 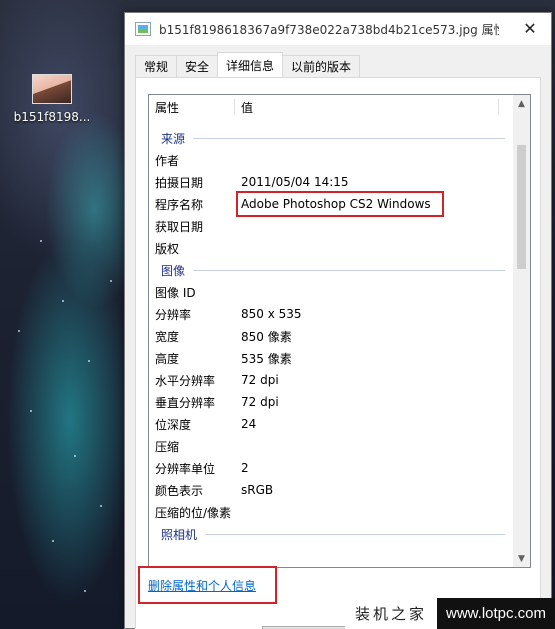 What do you see at coordinates (332, 424) in the screenshot?
I see `property-row: 位深度 24` at bounding box center [332, 424].